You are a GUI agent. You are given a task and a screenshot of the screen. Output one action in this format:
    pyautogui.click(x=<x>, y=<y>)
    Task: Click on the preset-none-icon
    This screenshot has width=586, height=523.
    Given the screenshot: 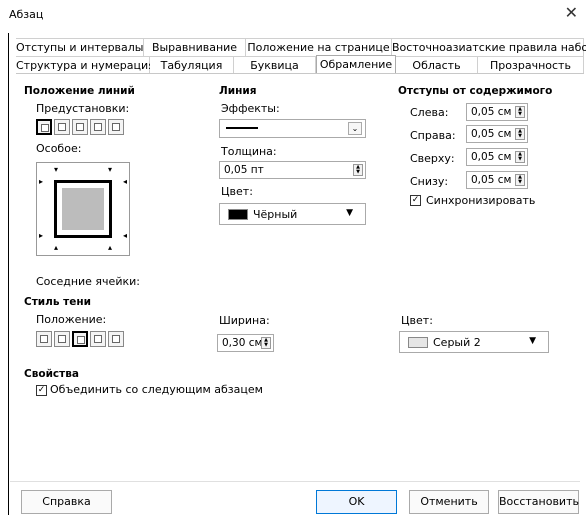 What is the action you would take?
    pyautogui.click(x=45, y=128)
    